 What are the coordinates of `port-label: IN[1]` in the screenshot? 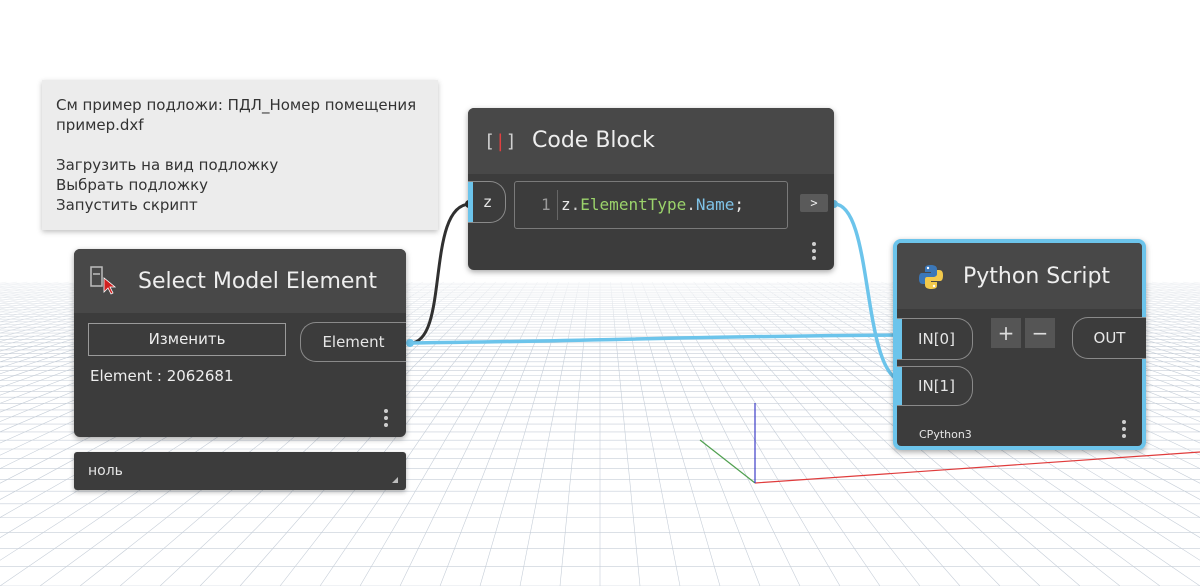 It's located at (936, 386).